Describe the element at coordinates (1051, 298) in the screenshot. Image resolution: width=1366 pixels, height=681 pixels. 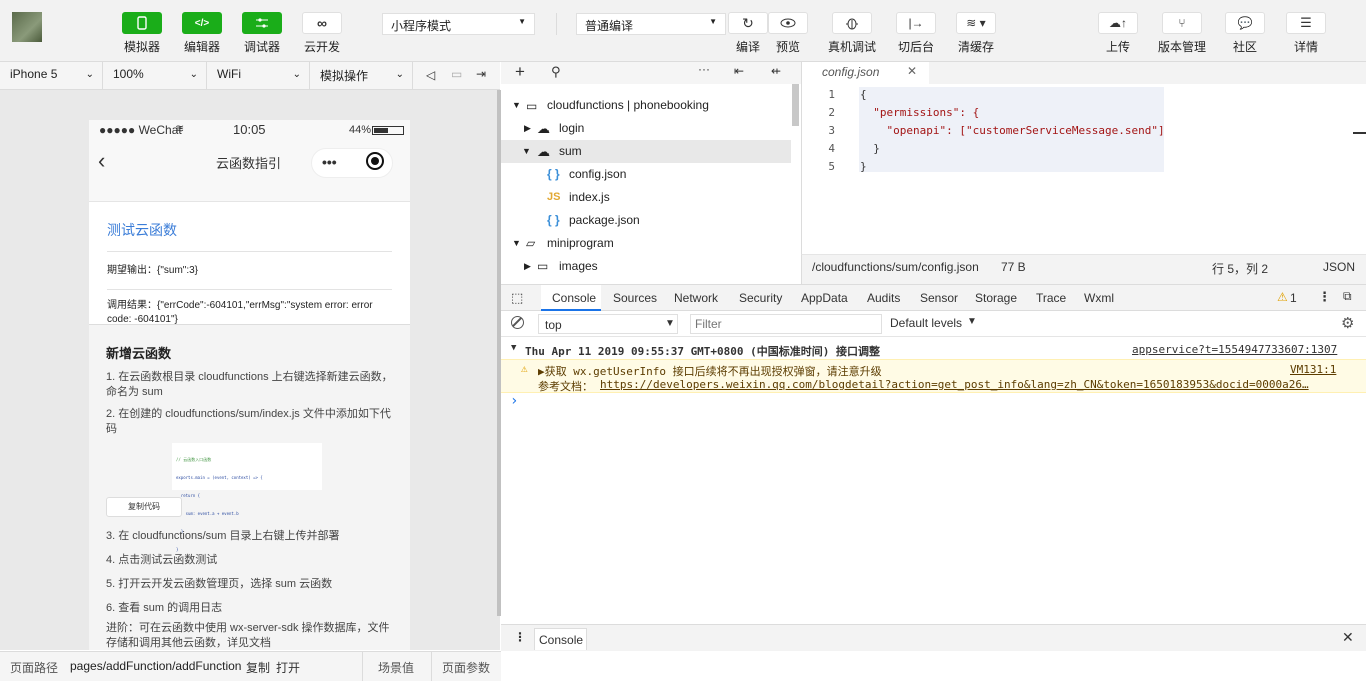
I see `tab-trace: Trace` at that location.